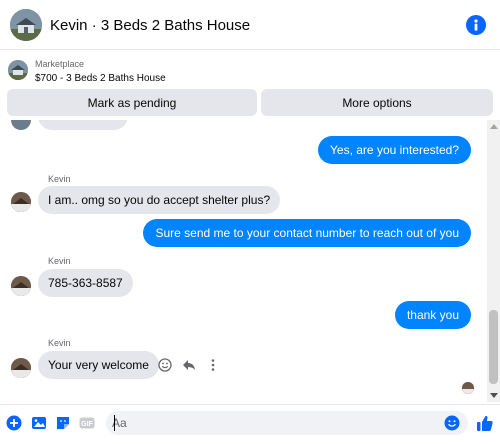 The height and width of the screenshot is (444, 500). What do you see at coordinates (114, 423) in the screenshot?
I see `text-caret` at bounding box center [114, 423].